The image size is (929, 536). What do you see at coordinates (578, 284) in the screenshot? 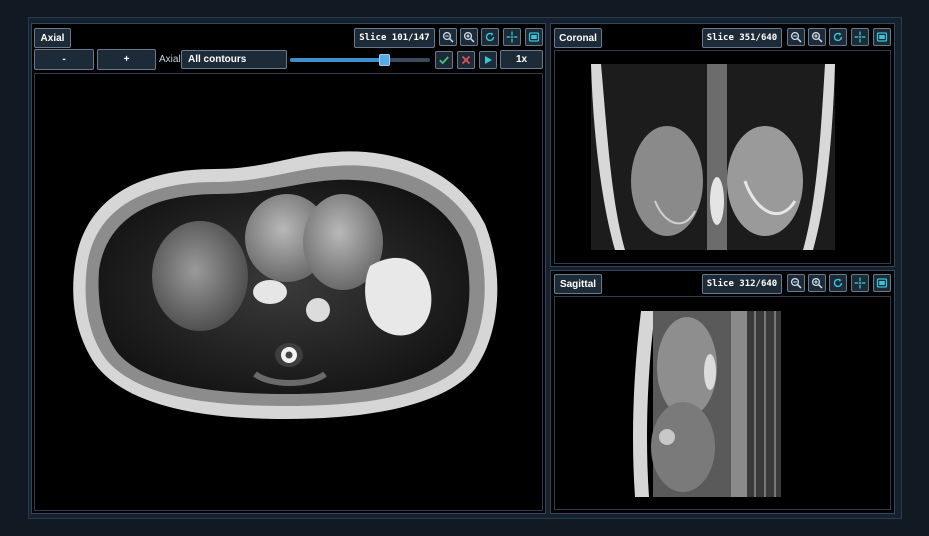
I see `sagittal-title-button: Sagittal` at bounding box center [578, 284].